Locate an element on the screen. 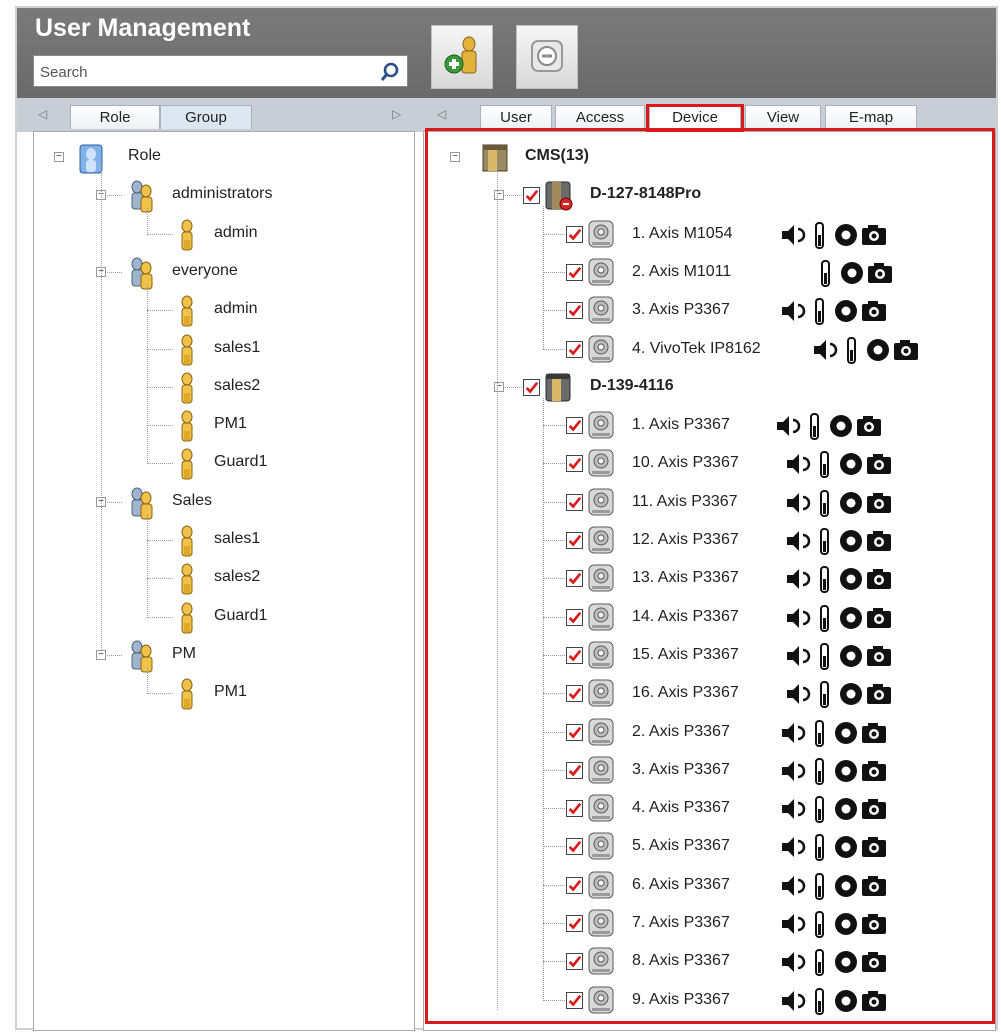 The image size is (1001, 1034). camera-label: 4. Axis P3367 is located at coordinates (681, 808).